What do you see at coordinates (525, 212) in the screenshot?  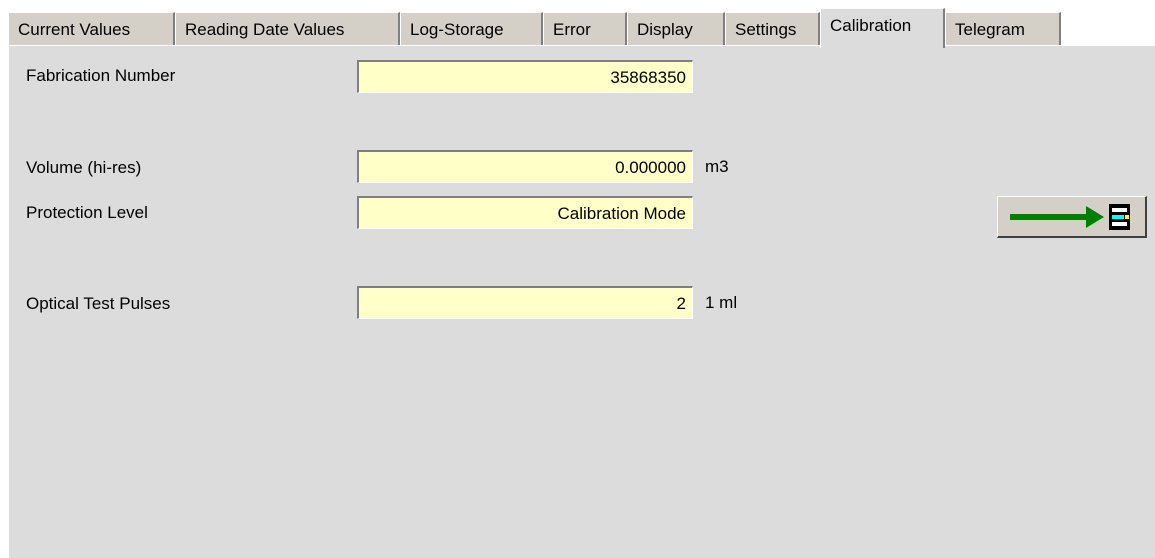 I see `protection-level-field: Calibration Mode` at bounding box center [525, 212].